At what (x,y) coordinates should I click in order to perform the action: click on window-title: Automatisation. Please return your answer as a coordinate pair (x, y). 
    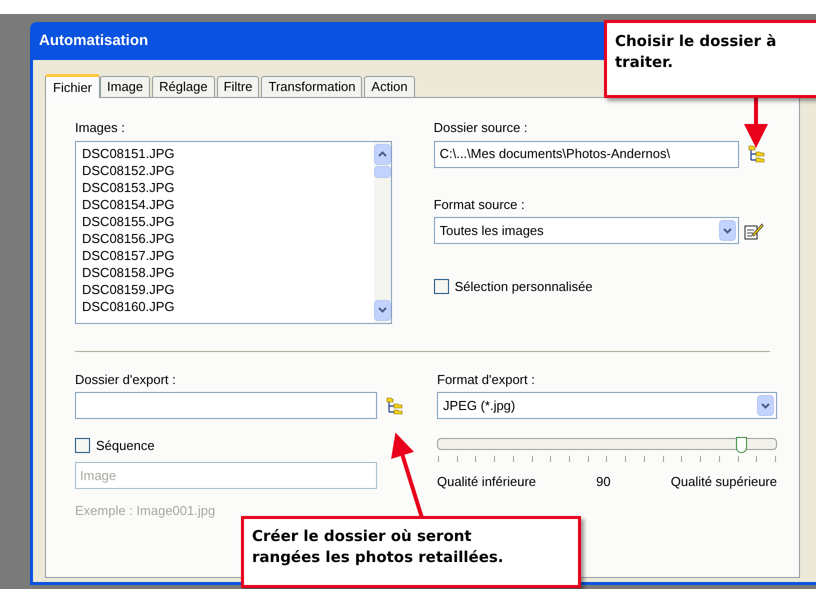
    Looking at the image, I should click on (93, 40).